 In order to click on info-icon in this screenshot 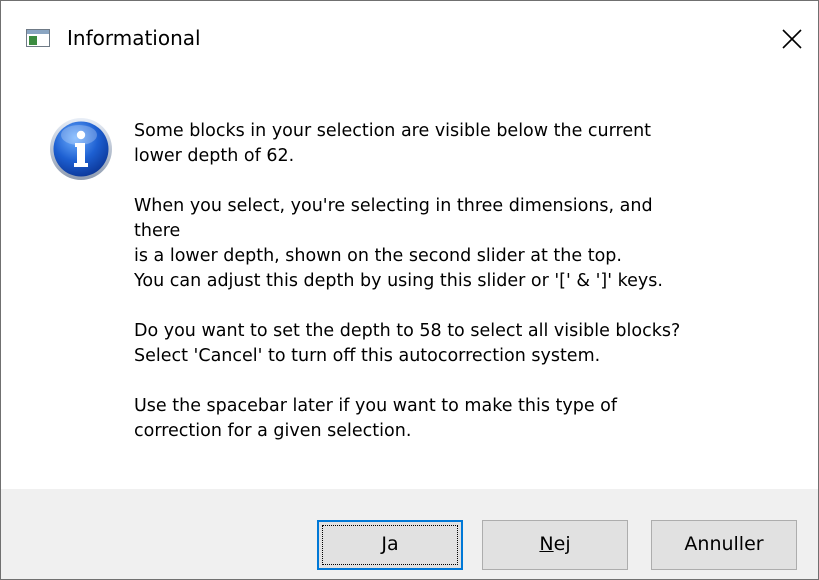, I will do `click(81, 149)`.